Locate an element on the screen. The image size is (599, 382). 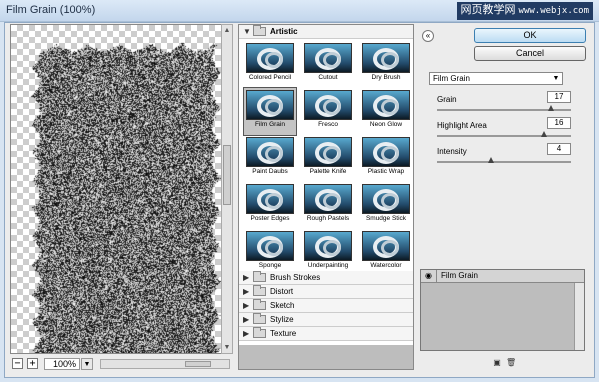
ok-button: OK is located at coordinates (530, 35).